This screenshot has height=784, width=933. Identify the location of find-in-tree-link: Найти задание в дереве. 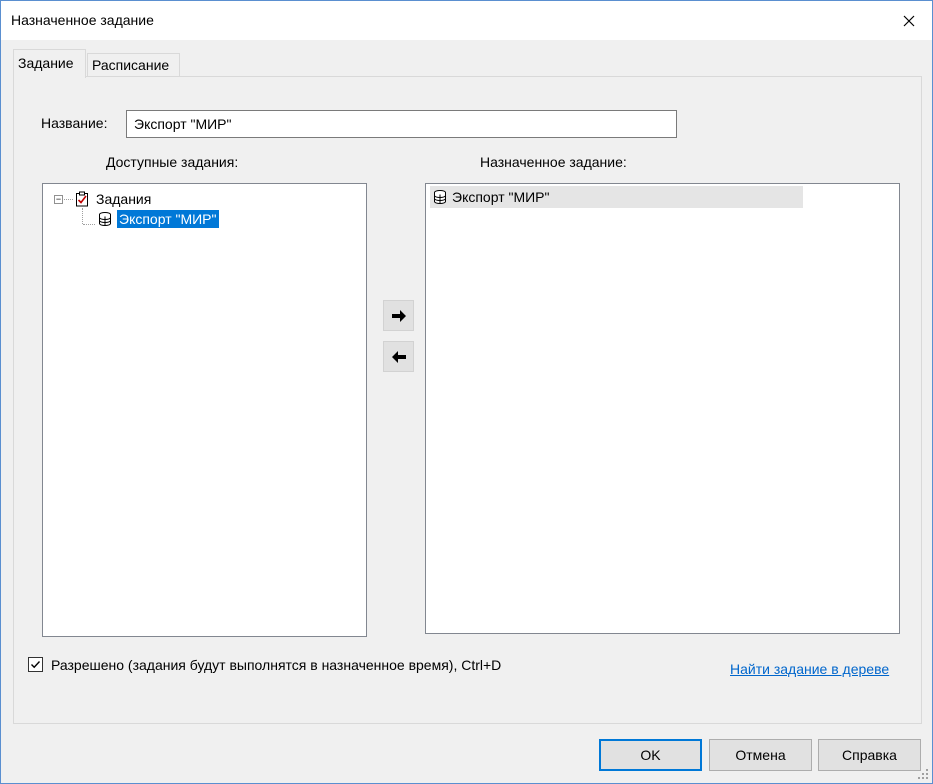
(809, 669).